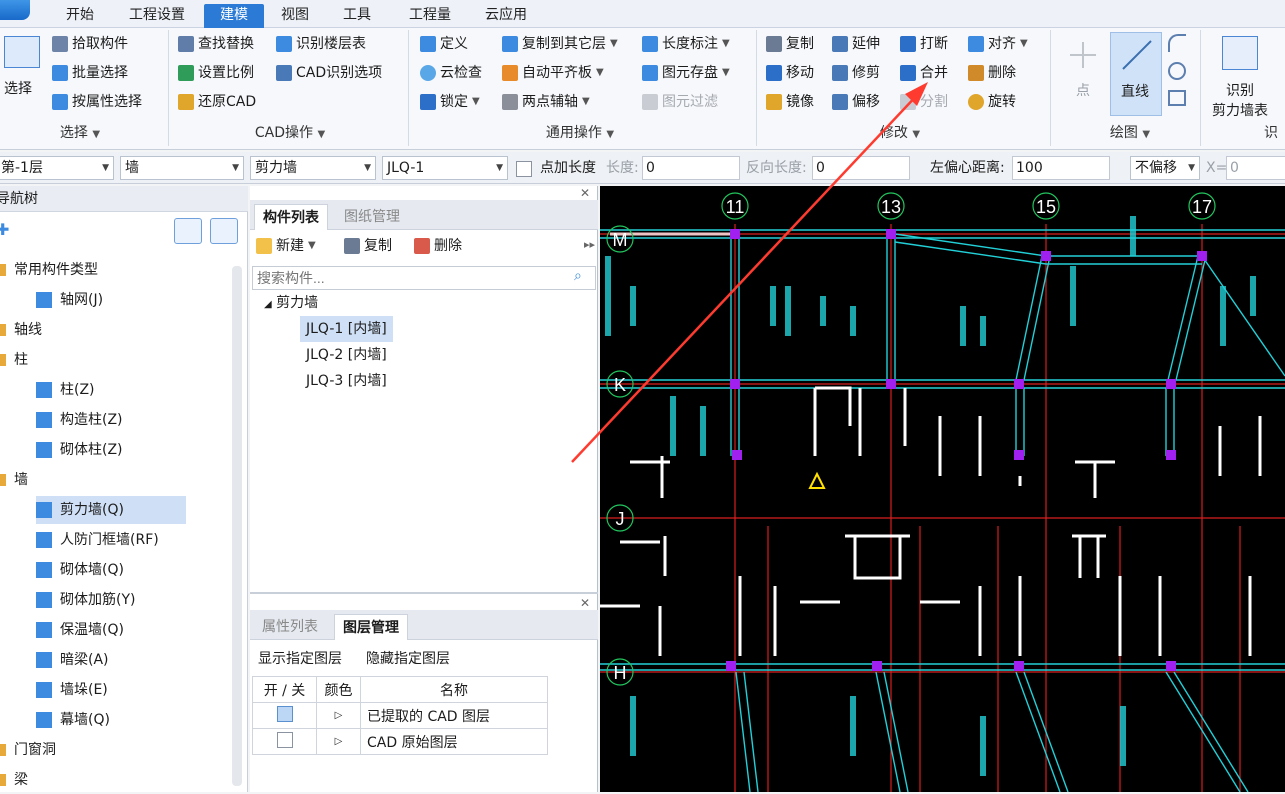  What do you see at coordinates (408, 658) in the screenshot?
I see `hide-layer-button: 隐藏指定图层` at bounding box center [408, 658].